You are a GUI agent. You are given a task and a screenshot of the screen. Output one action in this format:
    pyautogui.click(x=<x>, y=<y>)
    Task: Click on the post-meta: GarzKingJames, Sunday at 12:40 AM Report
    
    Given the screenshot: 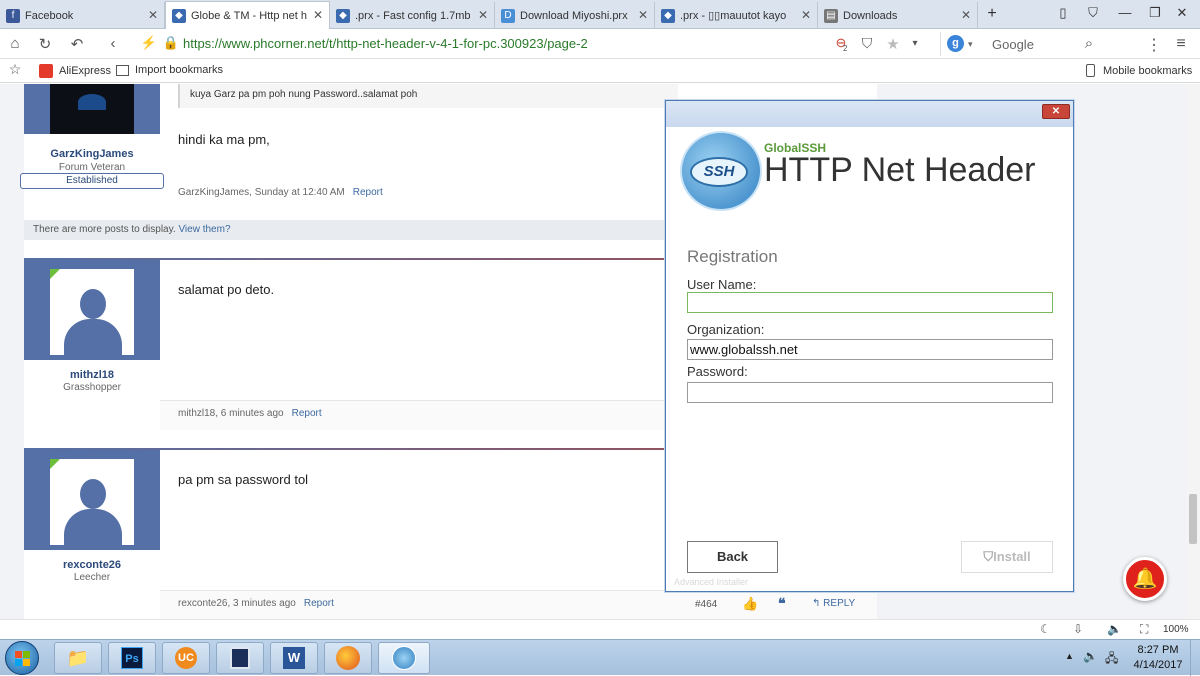 What is the action you would take?
    pyautogui.click(x=280, y=192)
    